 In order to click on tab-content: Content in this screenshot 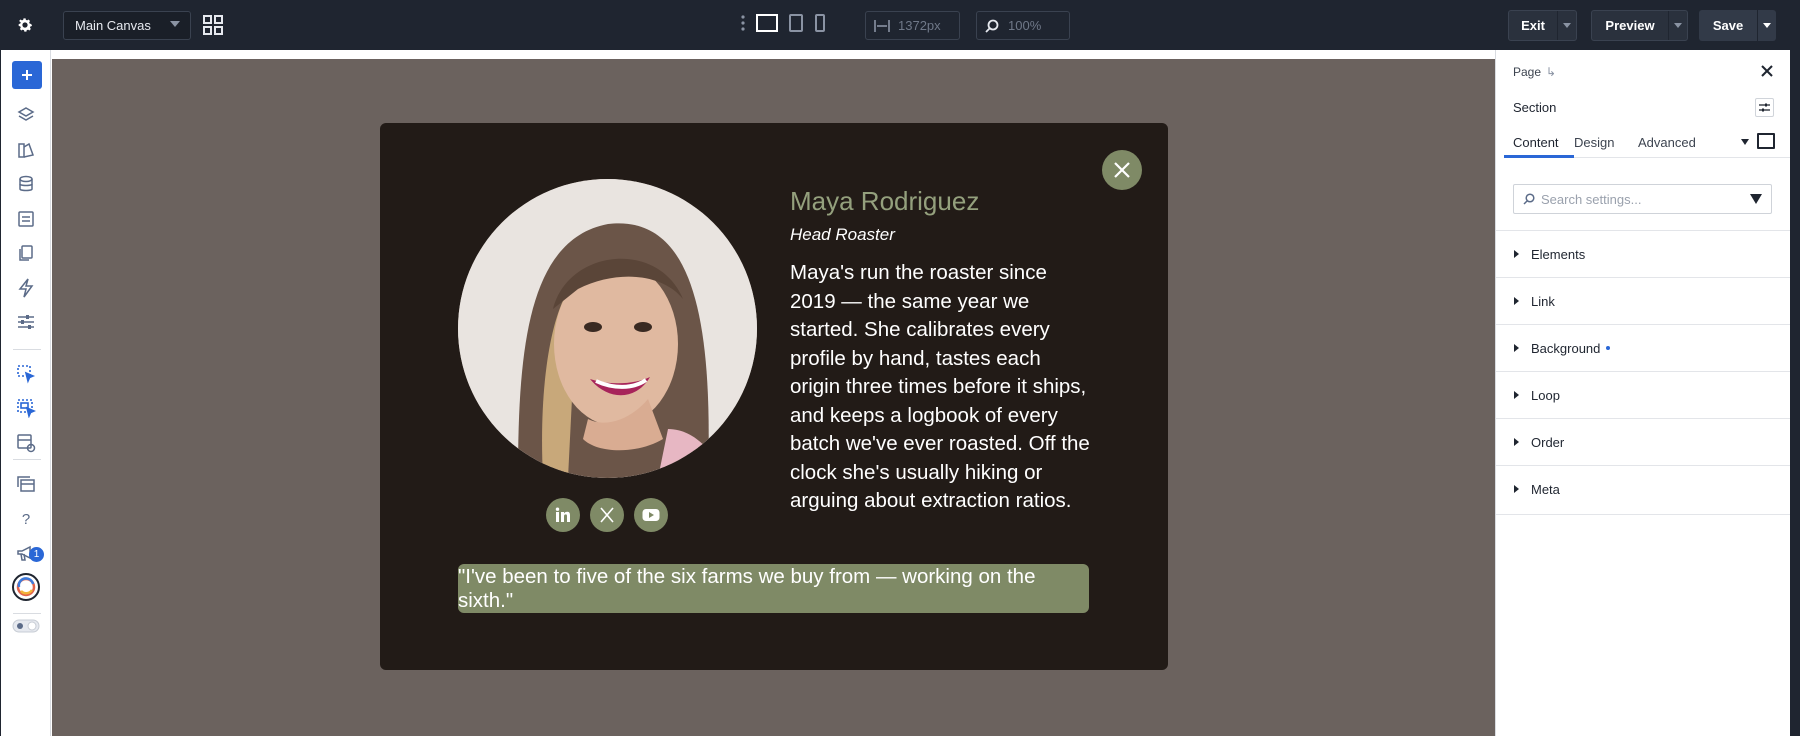, I will do `click(1536, 142)`.